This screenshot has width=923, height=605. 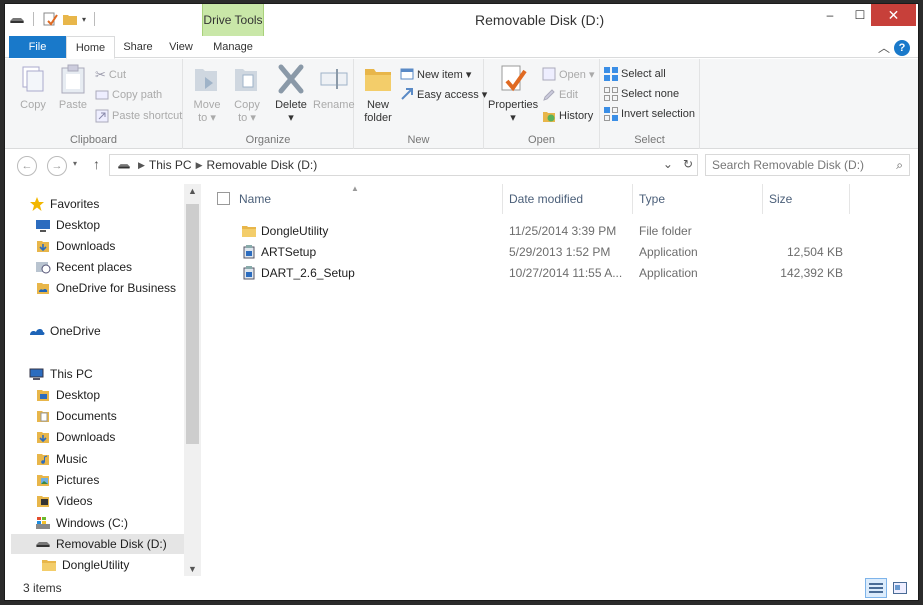 What do you see at coordinates (37, 47) in the screenshot?
I see `tab-file: File` at bounding box center [37, 47].